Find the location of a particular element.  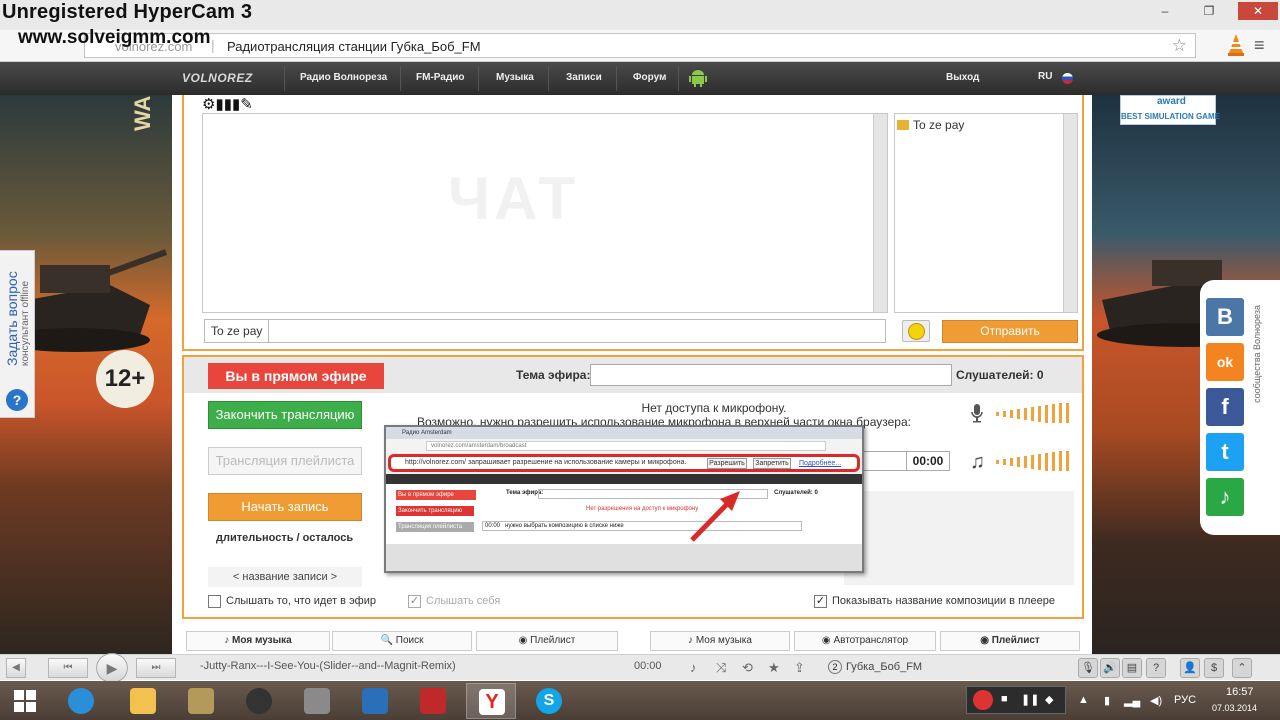

vlc-extension-icon is located at coordinates (1236, 45).